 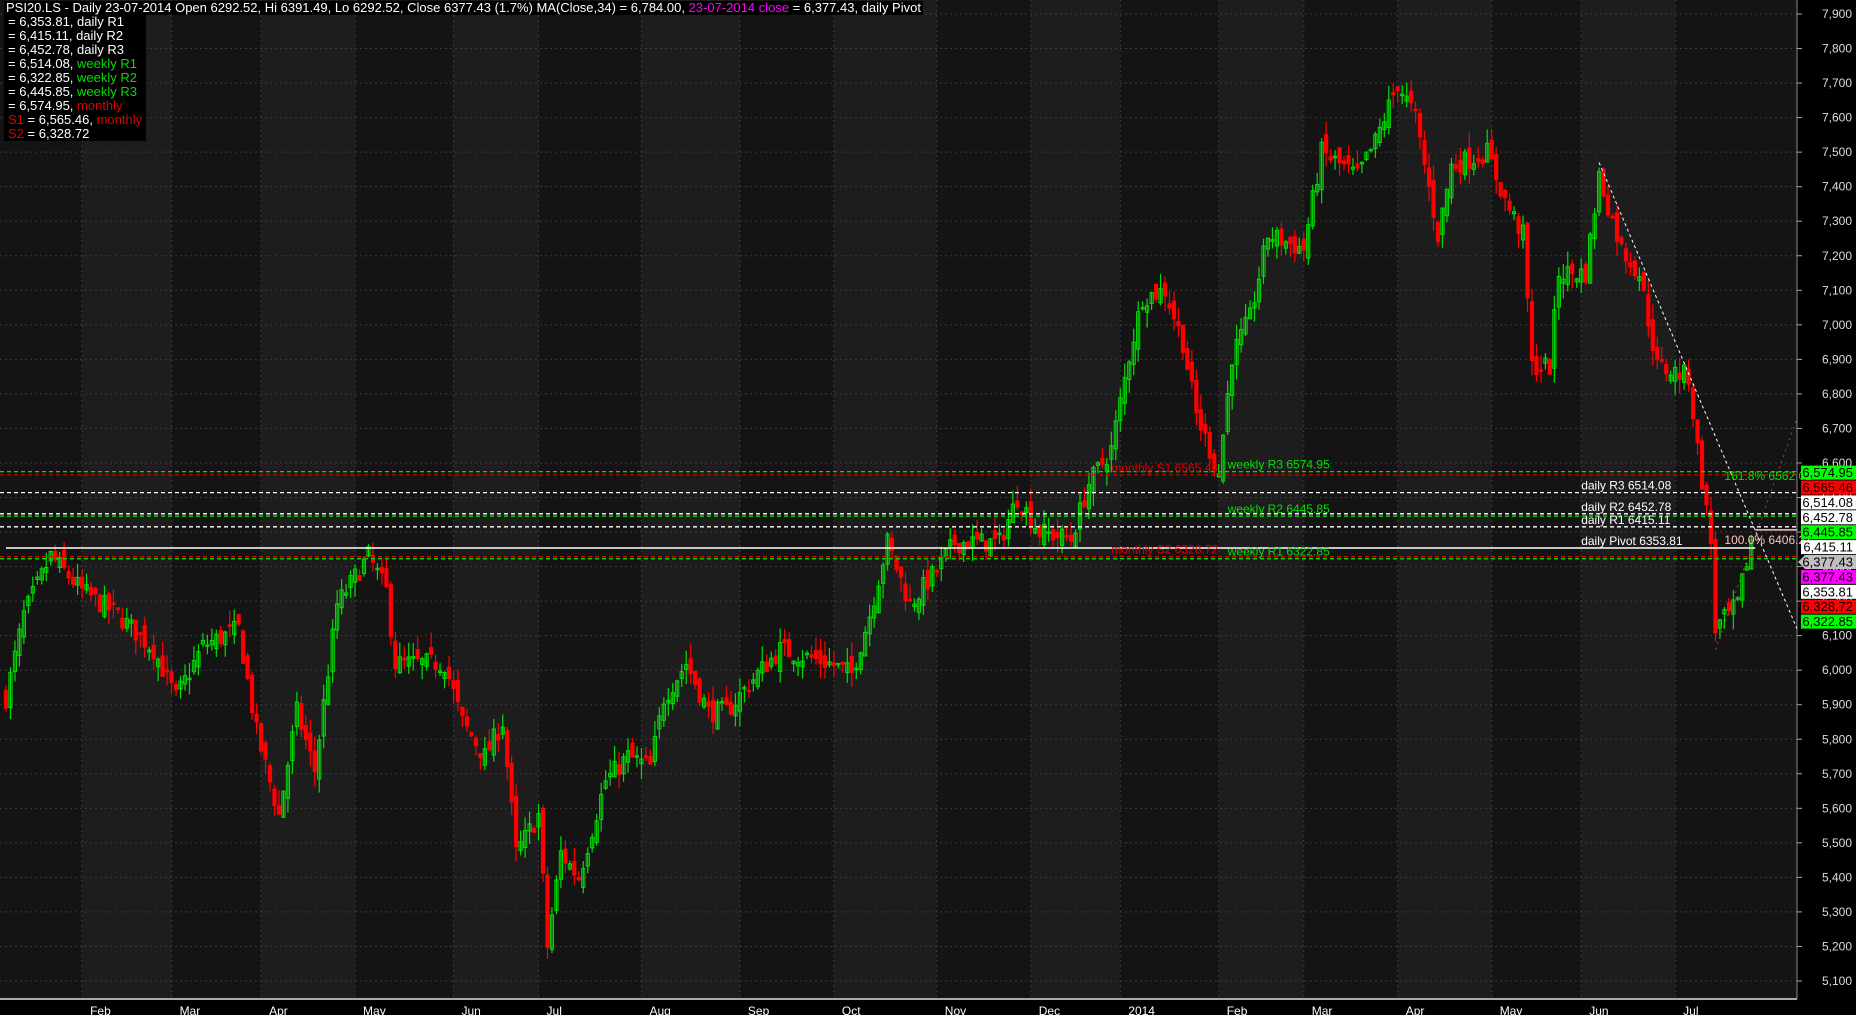 I want to click on axis-price-badge: 6,574.95, so click(x=1828, y=472).